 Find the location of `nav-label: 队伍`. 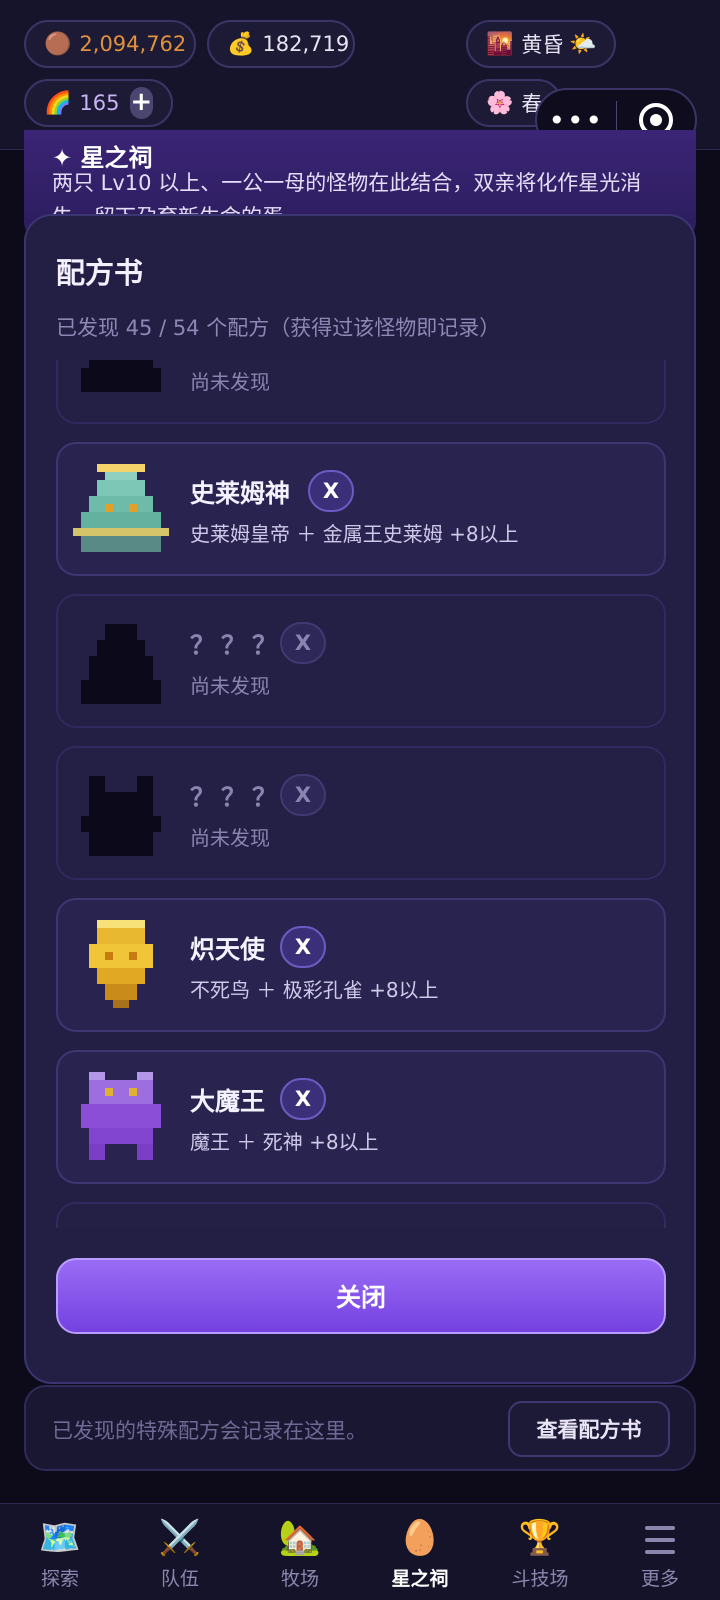

nav-label: 队伍 is located at coordinates (179, 1579).